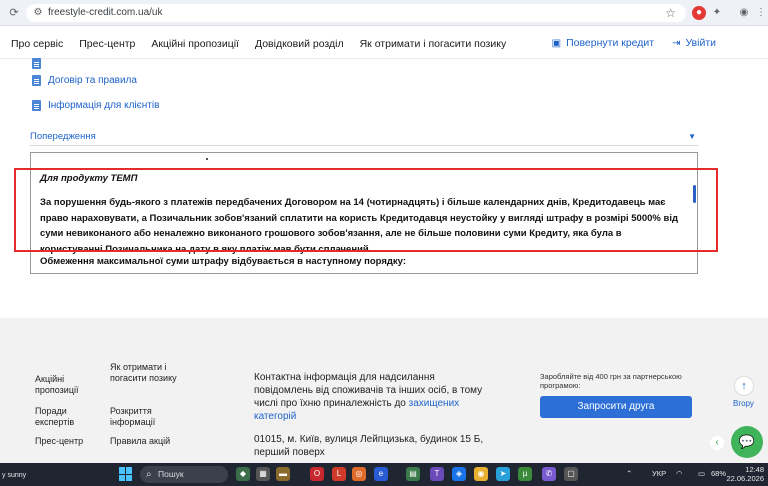 The image size is (768, 486). I want to click on scroll-top-label: Вгору, so click(743, 403).